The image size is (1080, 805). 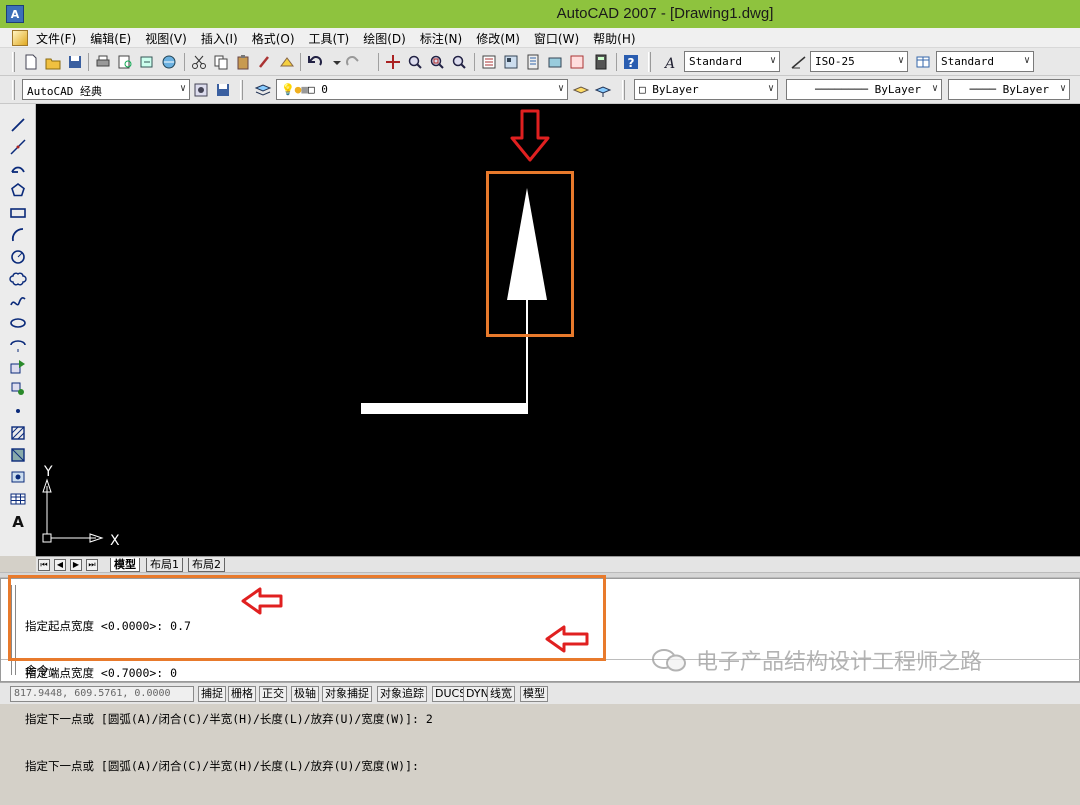 What do you see at coordinates (671, 62) in the screenshot?
I see `text-style-icon: A` at bounding box center [671, 62].